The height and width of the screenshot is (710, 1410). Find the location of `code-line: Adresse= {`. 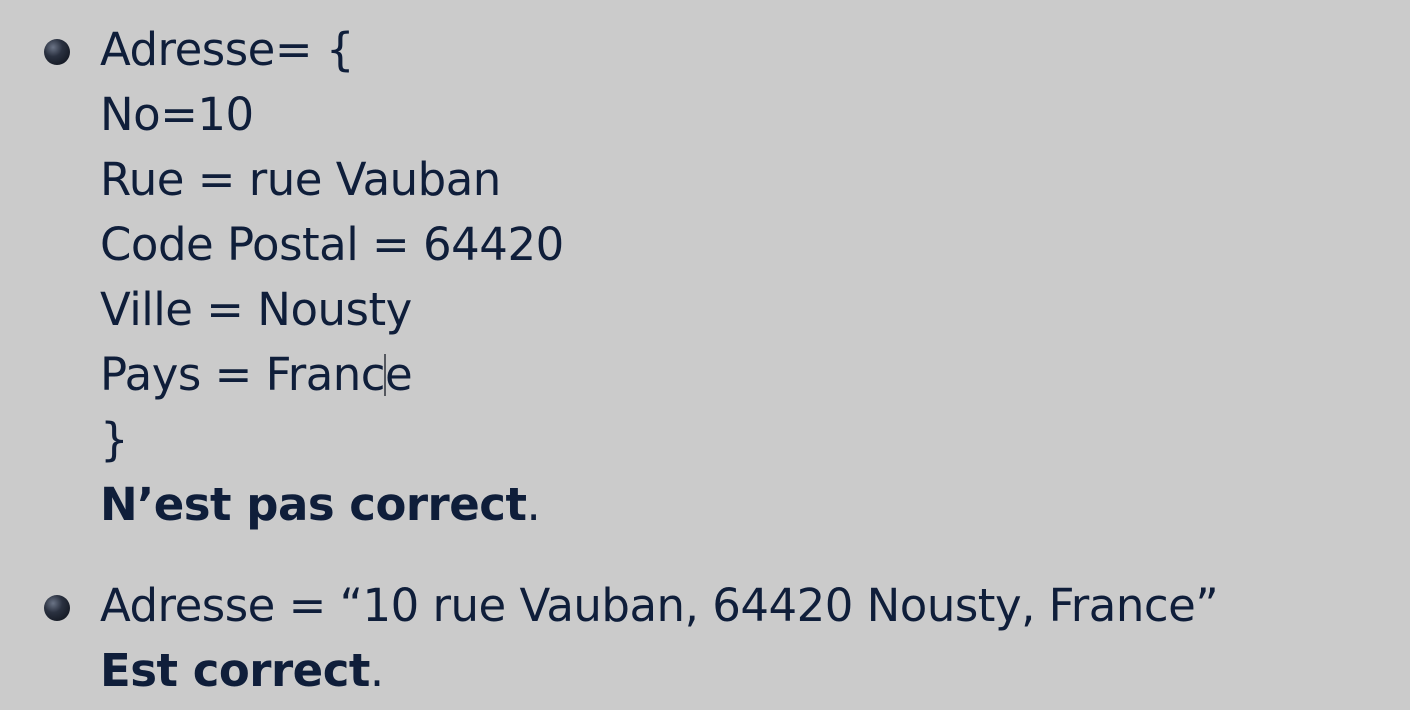

code-line: Adresse= { is located at coordinates (227, 49).